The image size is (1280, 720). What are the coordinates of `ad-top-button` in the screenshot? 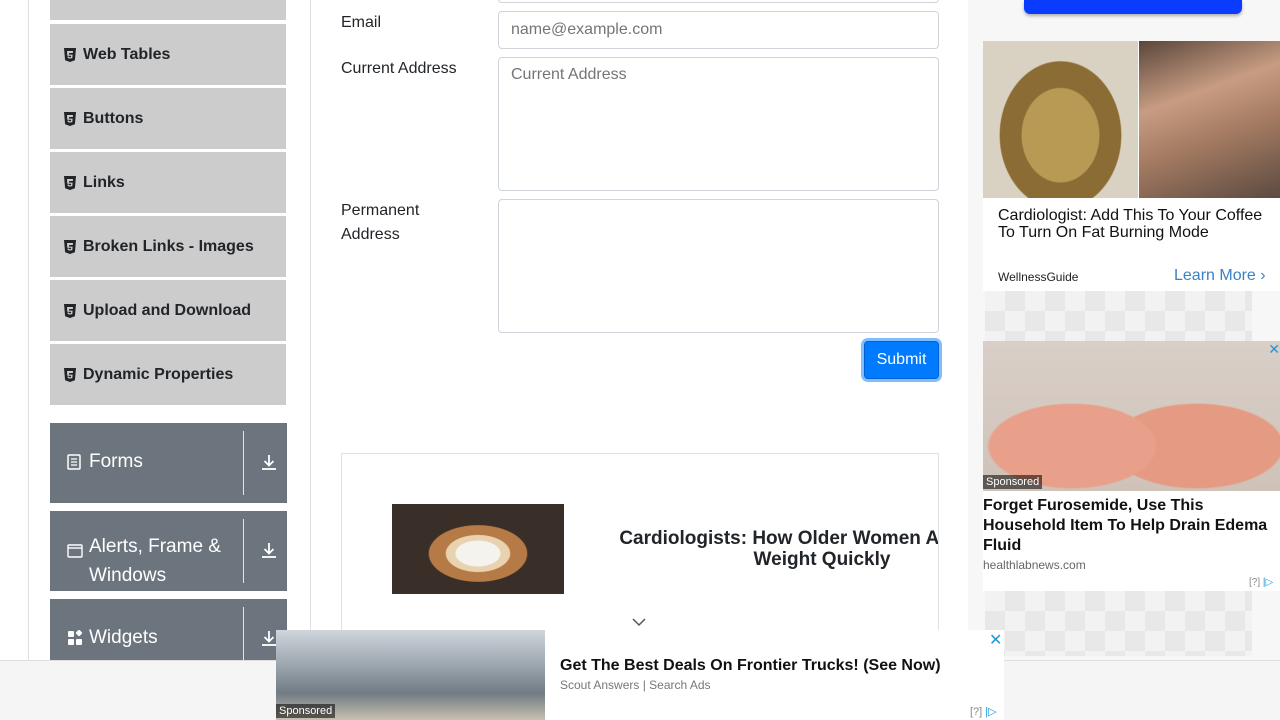 It's located at (1133, 7).